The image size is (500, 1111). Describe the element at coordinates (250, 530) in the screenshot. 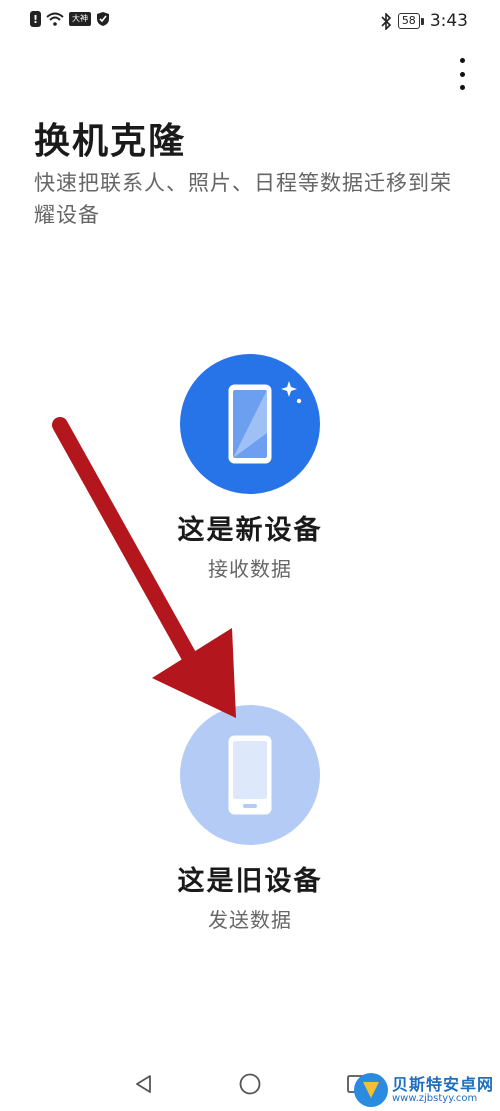

I see `new-device-label: 这是新设备` at that location.